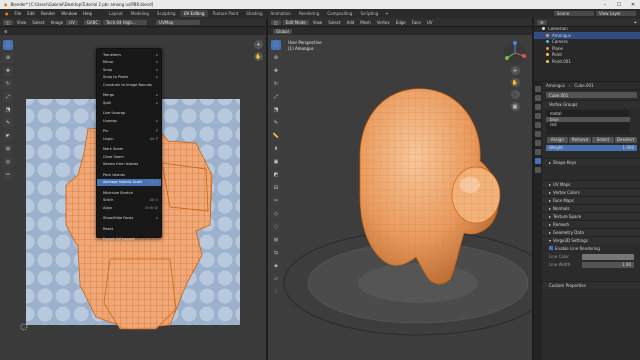  Describe the element at coordinates (351, 22) in the screenshot. I see `vp-menu-add: Add` at that location.